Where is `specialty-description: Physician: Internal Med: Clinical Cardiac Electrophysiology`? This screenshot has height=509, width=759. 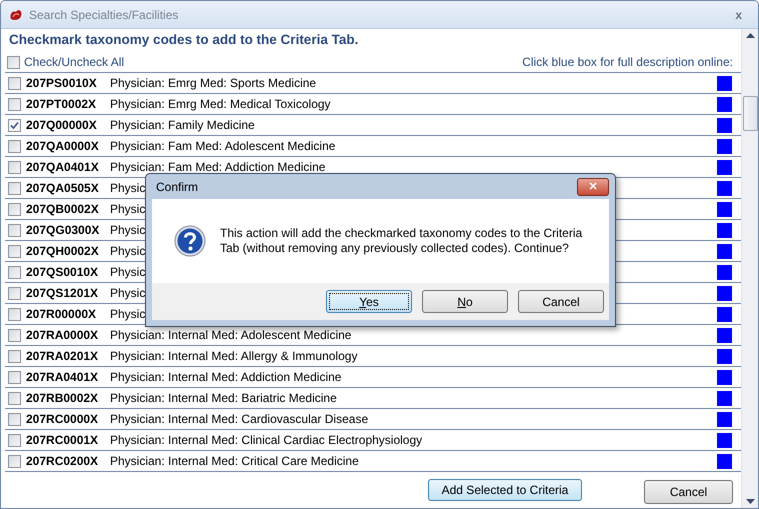 specialty-description: Physician: Internal Med: Clinical Cardiac Electrophysiology is located at coordinates (266, 440).